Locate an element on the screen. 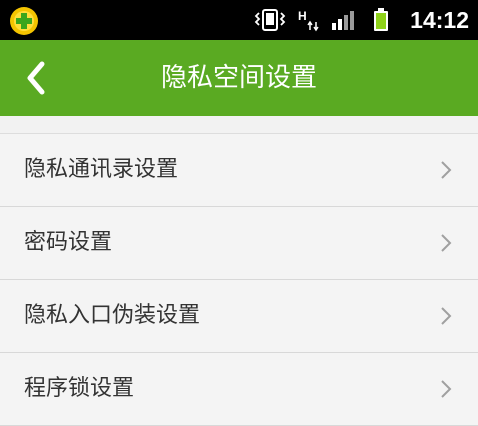  status-bar: H 14:12 is located at coordinates (239, 20).